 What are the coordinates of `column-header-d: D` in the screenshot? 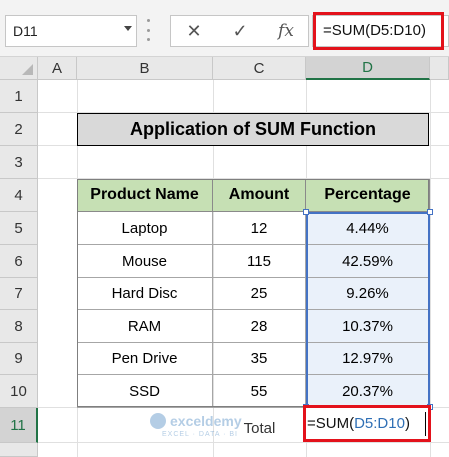 It's located at (368, 68).